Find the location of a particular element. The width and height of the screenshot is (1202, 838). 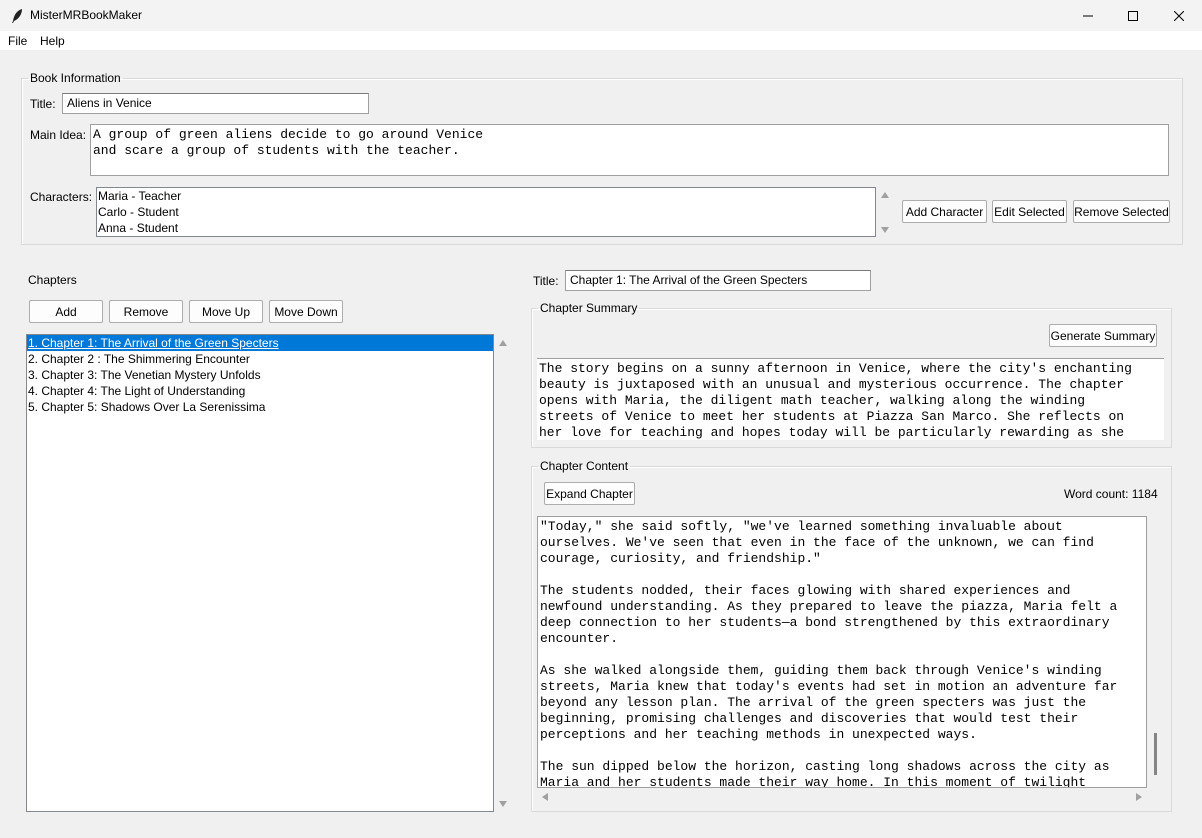

character-item: Maria - Teacher is located at coordinates (486, 196).